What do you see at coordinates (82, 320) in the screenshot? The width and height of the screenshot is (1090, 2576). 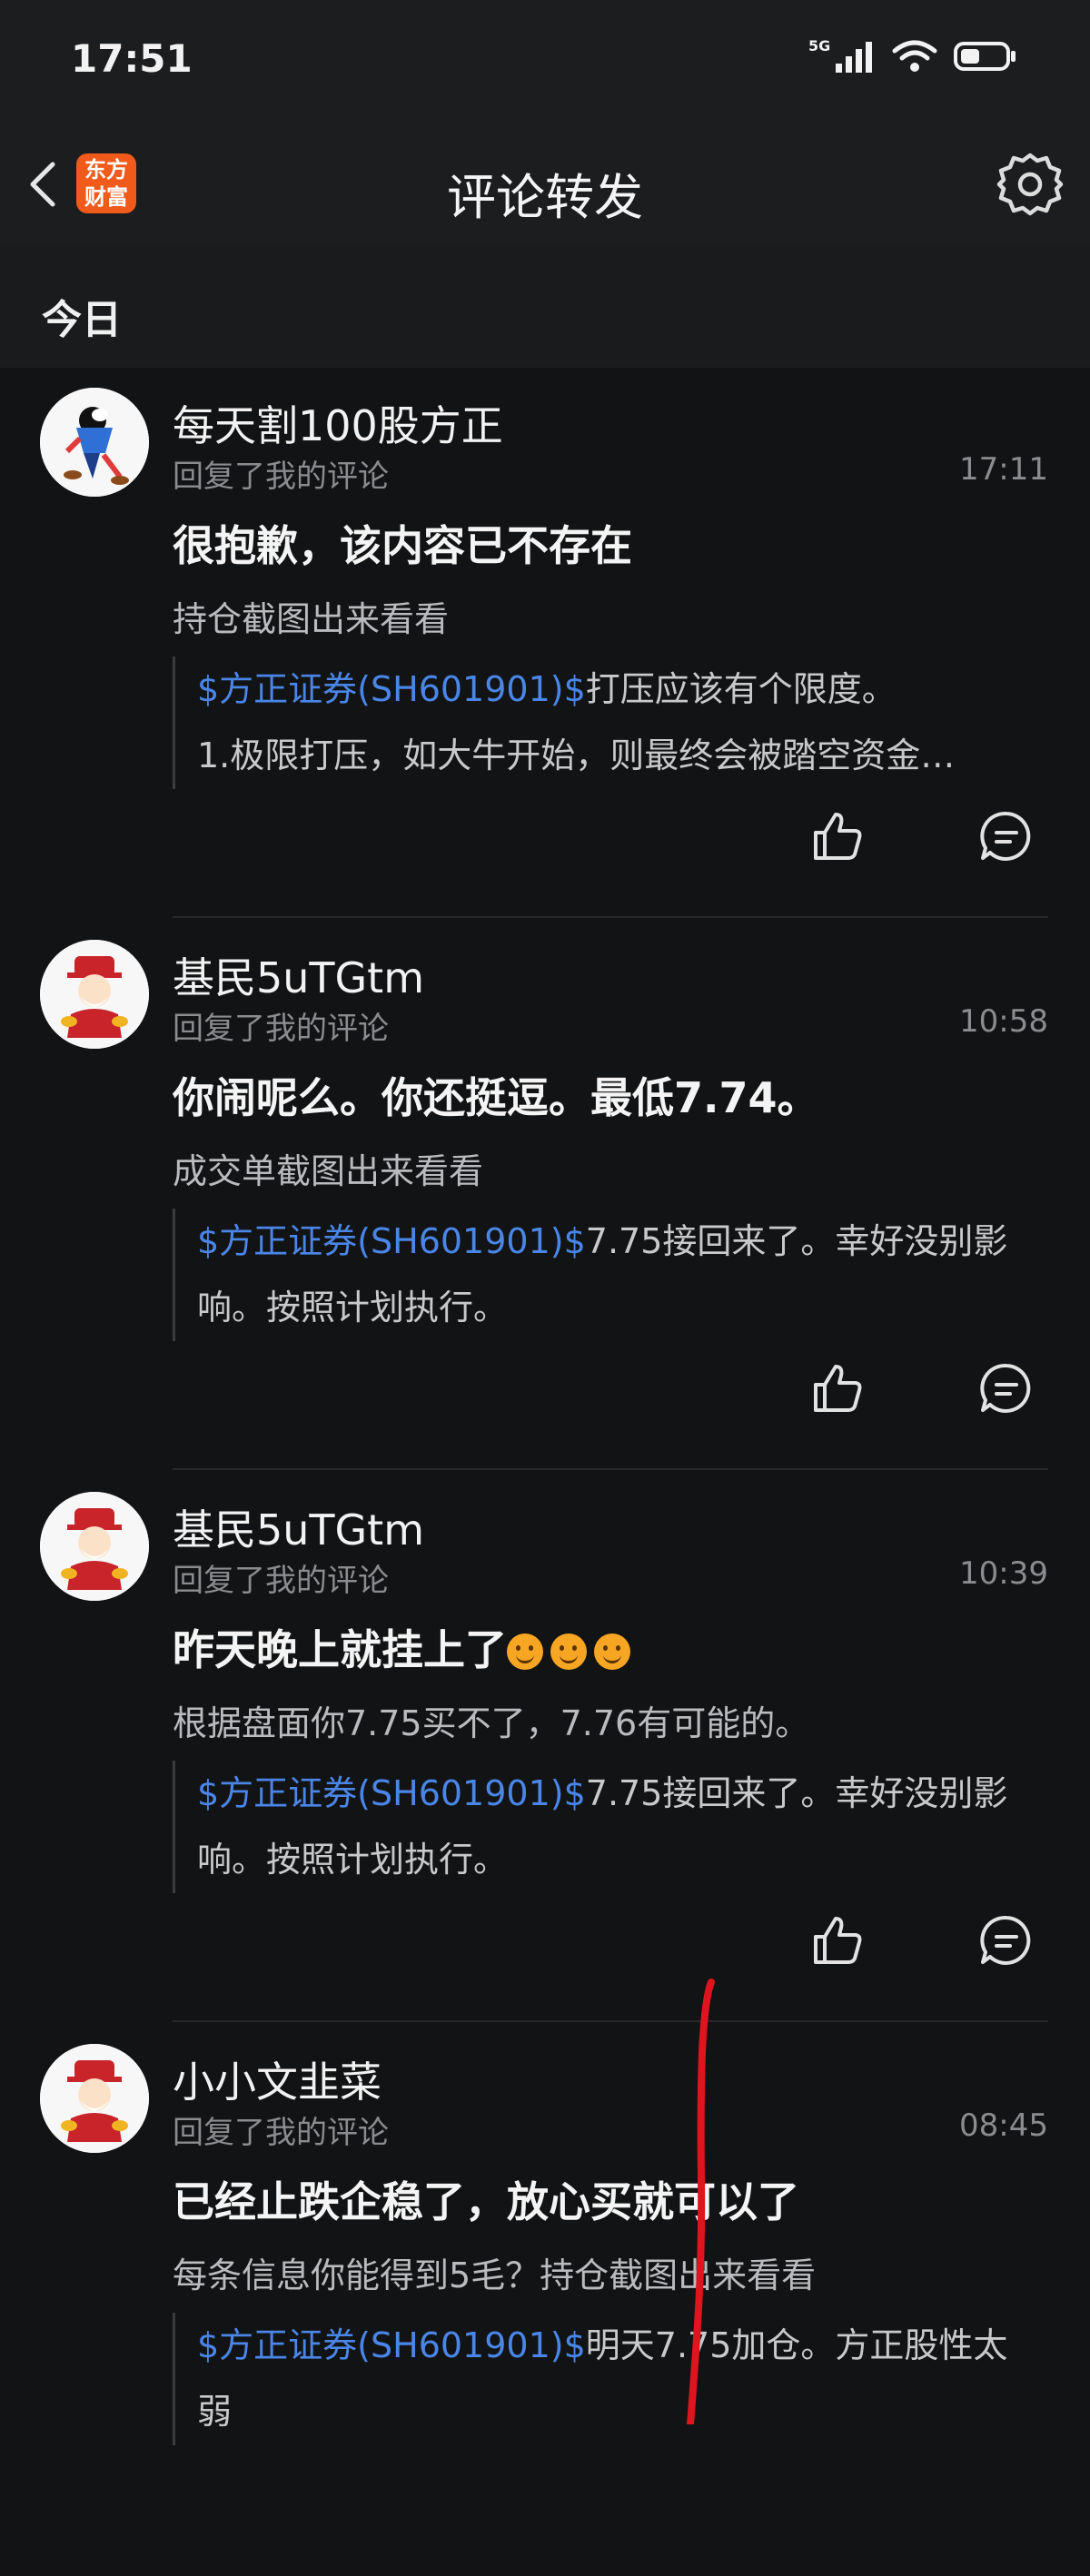 I see `section-label: 今日` at bounding box center [82, 320].